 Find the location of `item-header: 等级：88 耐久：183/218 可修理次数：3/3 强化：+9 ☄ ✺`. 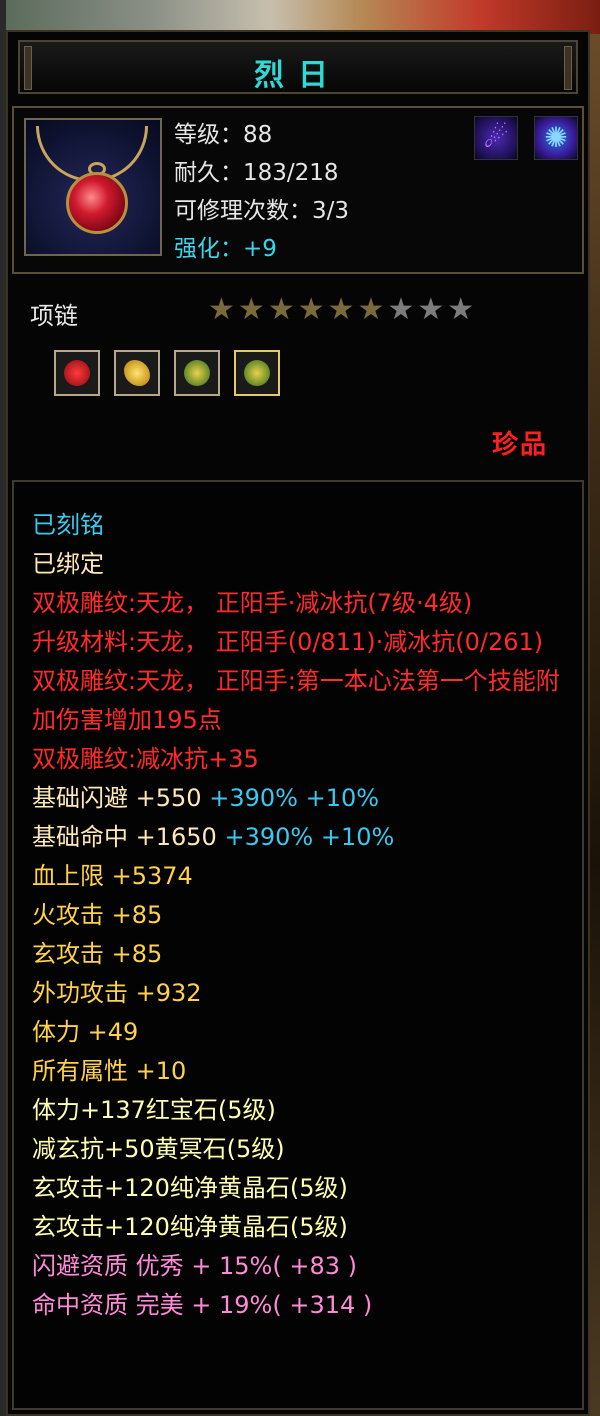

item-header: 等级：88 耐久：183/218 可修理次数：3/3 强化：+9 ☄ ✺ is located at coordinates (298, 190).